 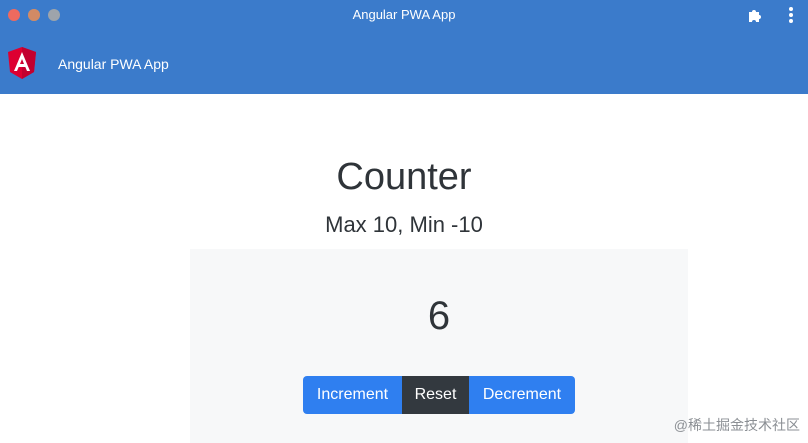 I want to click on app-name: Angular PWA App, so click(x=113, y=64).